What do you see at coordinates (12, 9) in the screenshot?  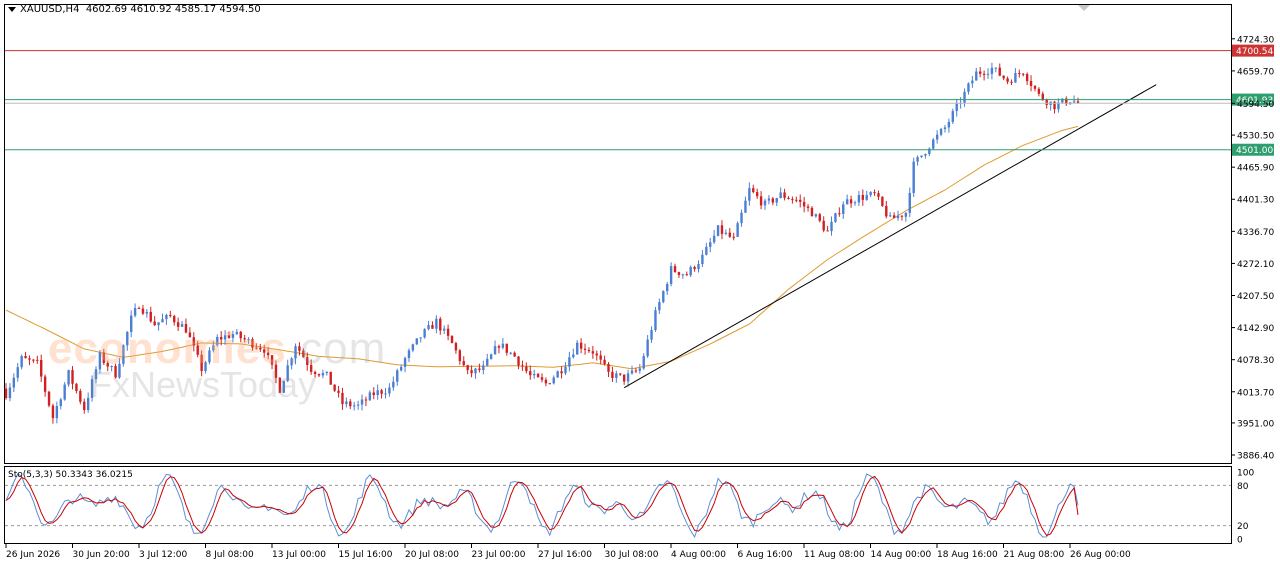 I see `dropdown-triangle-icon` at bounding box center [12, 9].